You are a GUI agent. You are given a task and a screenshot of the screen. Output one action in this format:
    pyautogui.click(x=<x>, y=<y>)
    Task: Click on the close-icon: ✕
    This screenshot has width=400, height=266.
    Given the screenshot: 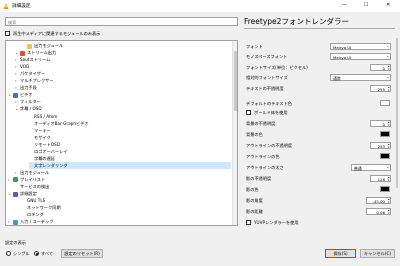 What is the action you would take?
    pyautogui.click(x=388, y=5)
    